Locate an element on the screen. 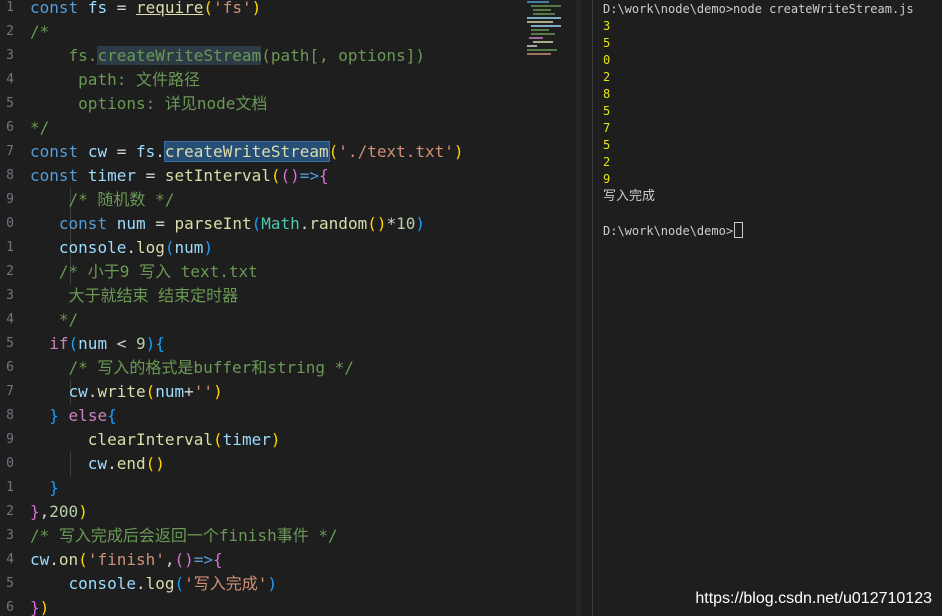 The height and width of the screenshot is (616, 942). code-line: clearInterval(timer) is located at coordinates (184, 439).